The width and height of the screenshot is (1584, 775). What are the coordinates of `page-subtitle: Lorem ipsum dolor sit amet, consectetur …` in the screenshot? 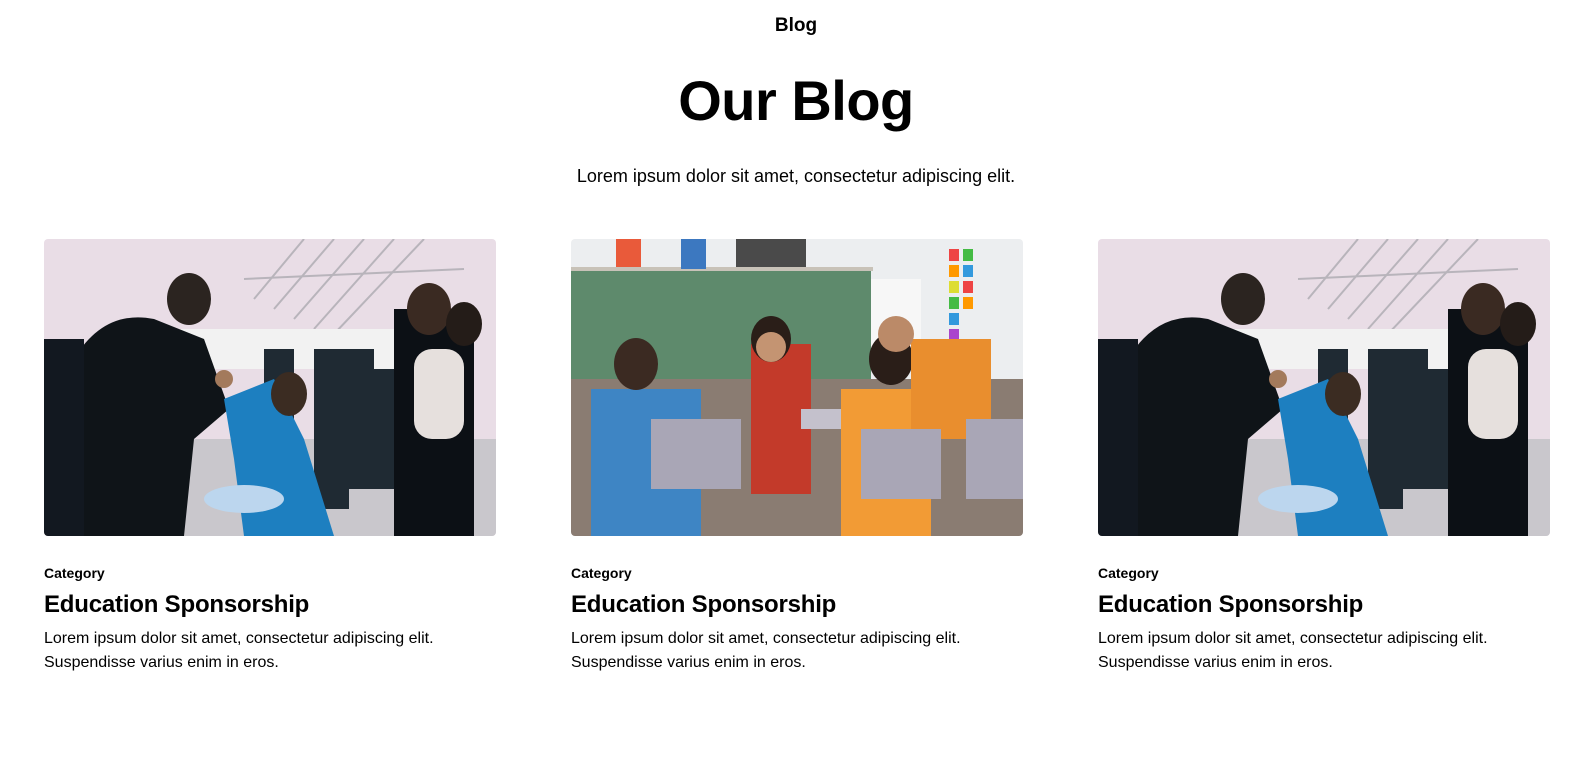 It's located at (796, 176).